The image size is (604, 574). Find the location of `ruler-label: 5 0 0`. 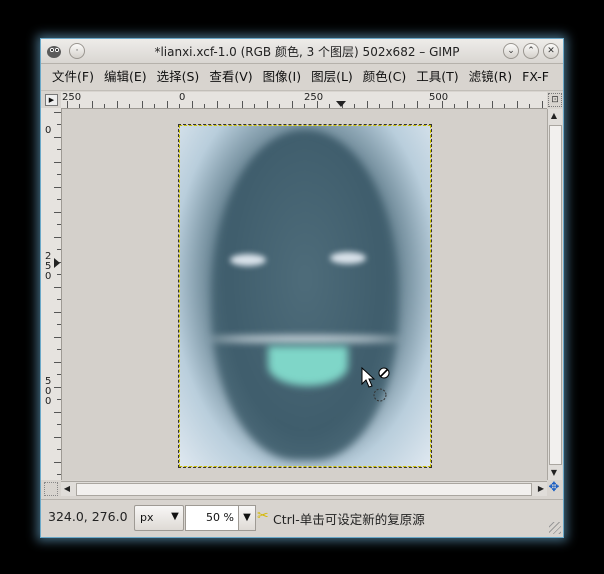

ruler-label: 5 0 0 is located at coordinates (48, 391).